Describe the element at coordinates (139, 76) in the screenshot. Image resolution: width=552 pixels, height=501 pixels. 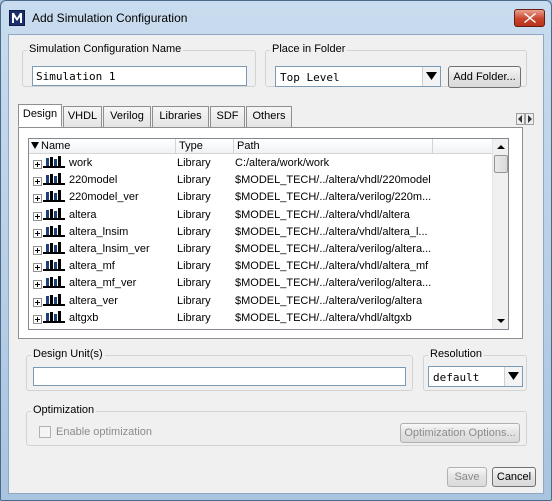
I see `sim-config-name-input: Simulation 1` at that location.